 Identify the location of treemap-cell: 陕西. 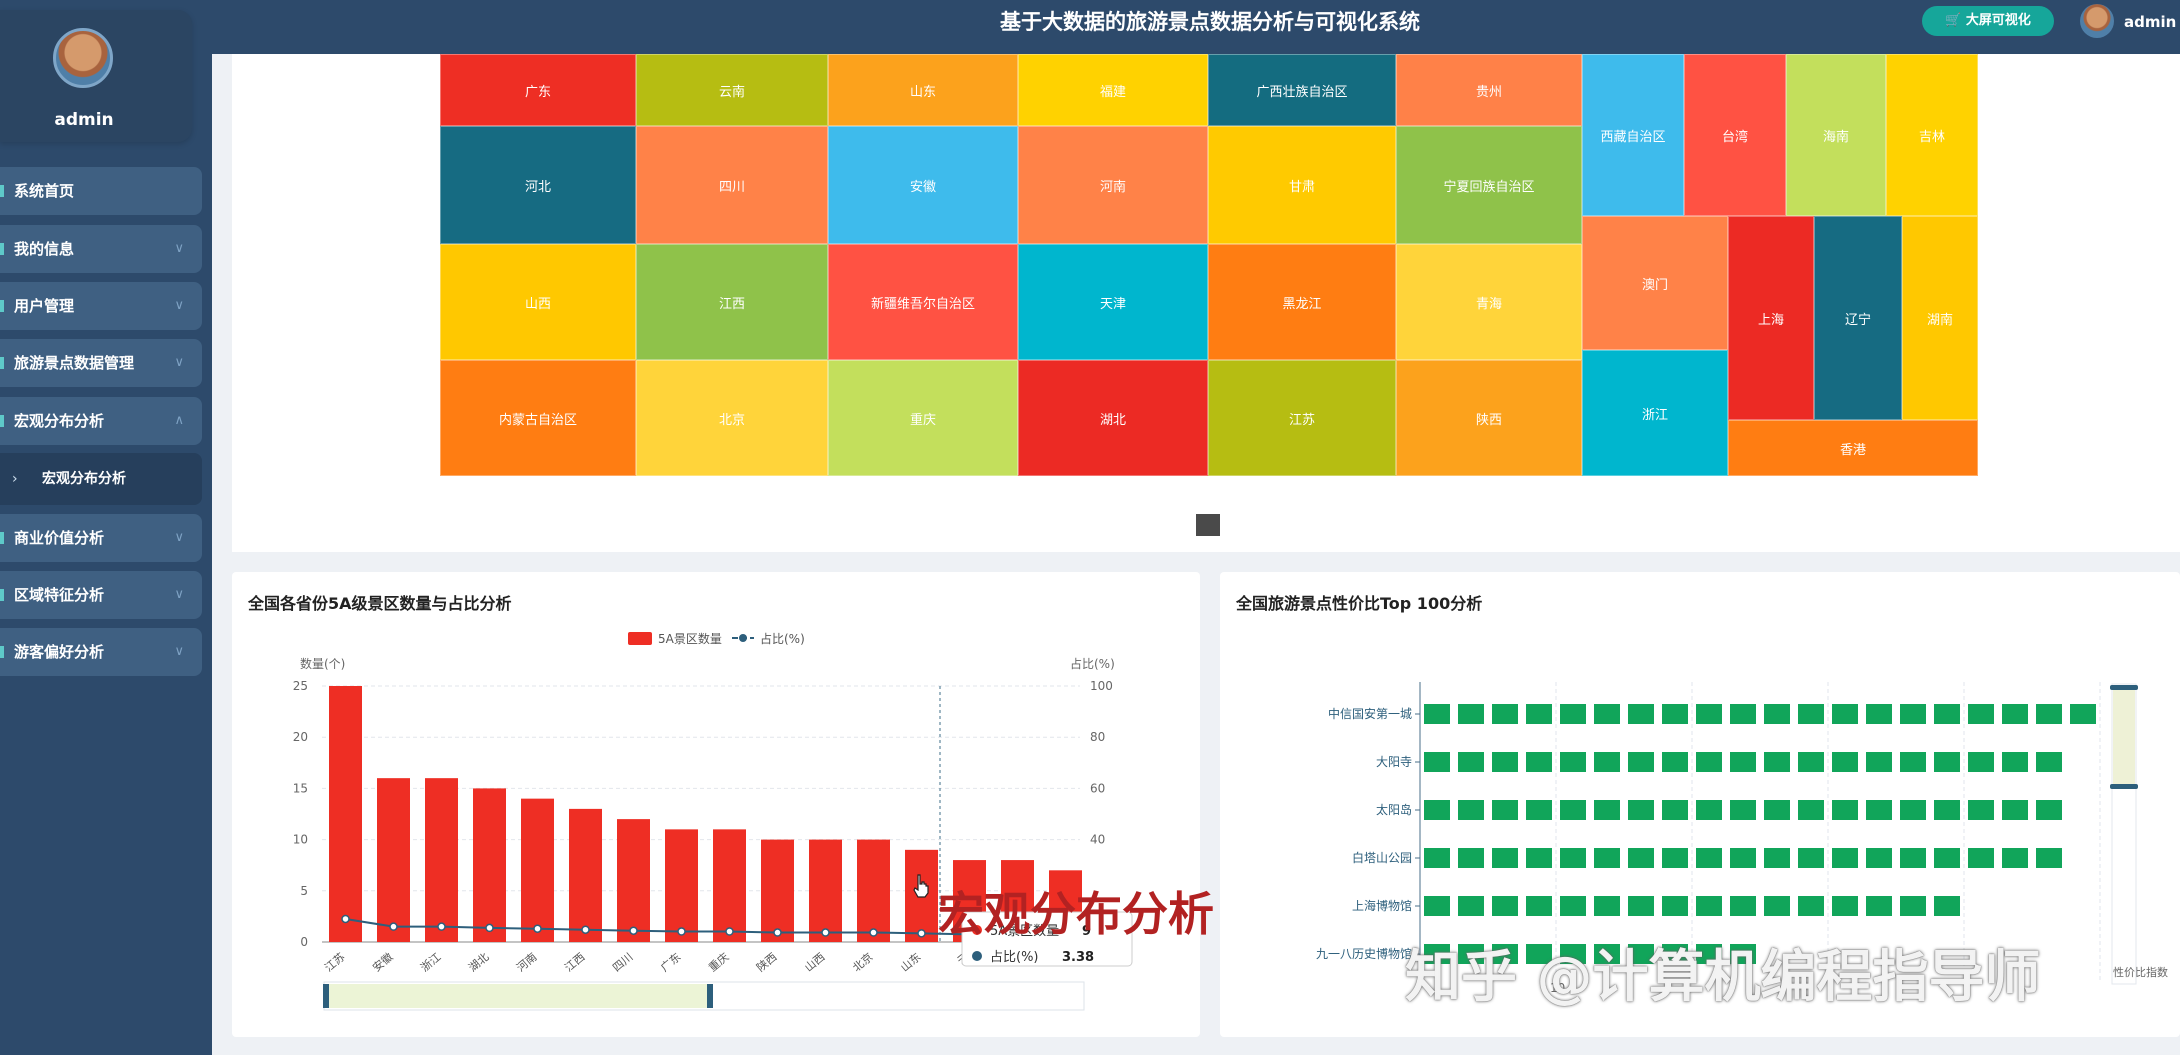
(1489, 418).